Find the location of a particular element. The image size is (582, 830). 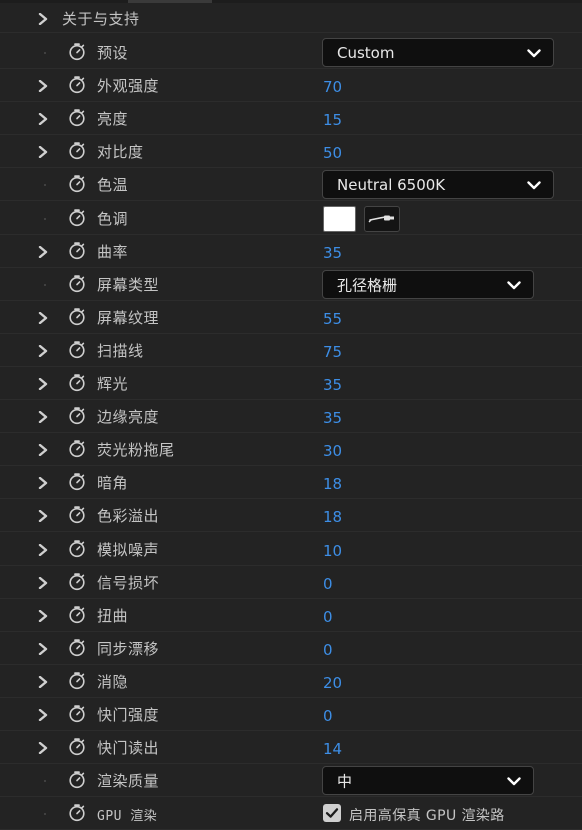

property-label: 扭曲 is located at coordinates (113, 616).